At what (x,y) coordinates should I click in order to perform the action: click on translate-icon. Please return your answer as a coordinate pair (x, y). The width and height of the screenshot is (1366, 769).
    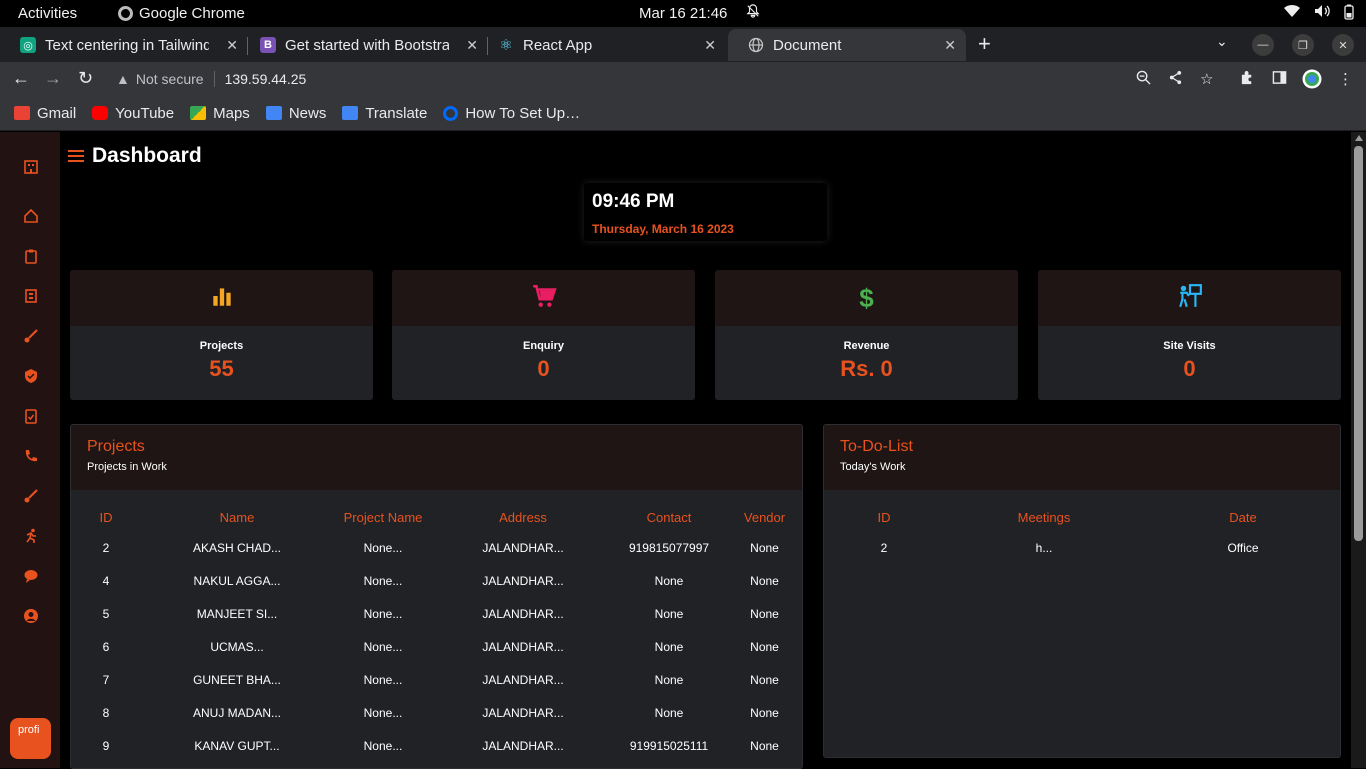
    Looking at the image, I should click on (350, 113).